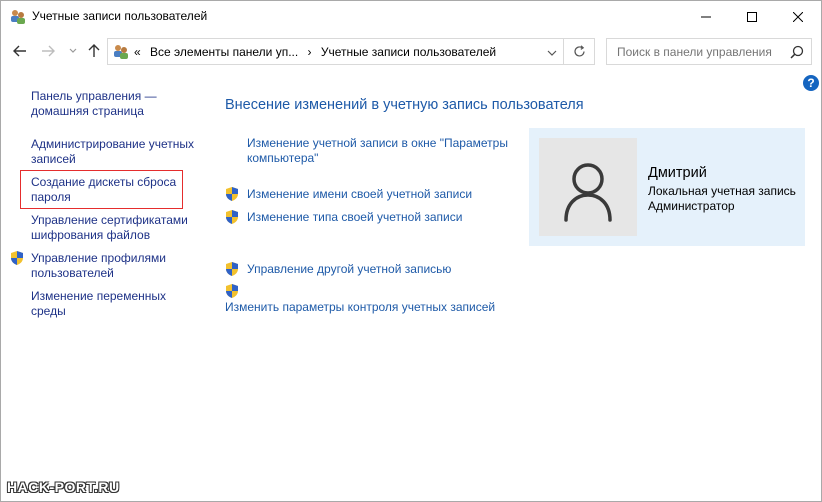  I want to click on create-reset-disk-link: Создание дискеты сброса пароля, so click(103, 190).